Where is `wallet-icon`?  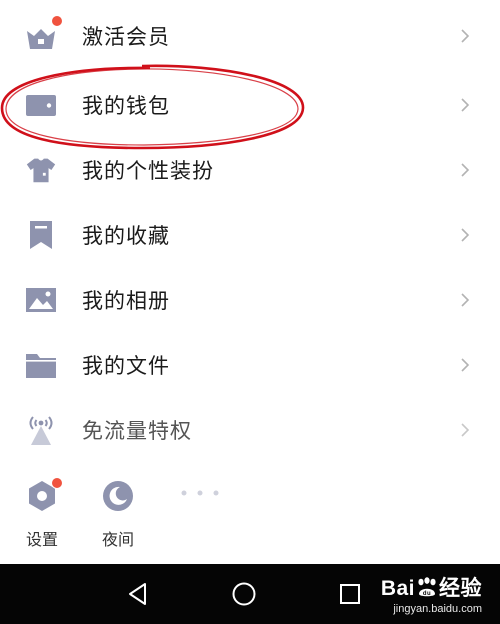
wallet-icon is located at coordinates (41, 105).